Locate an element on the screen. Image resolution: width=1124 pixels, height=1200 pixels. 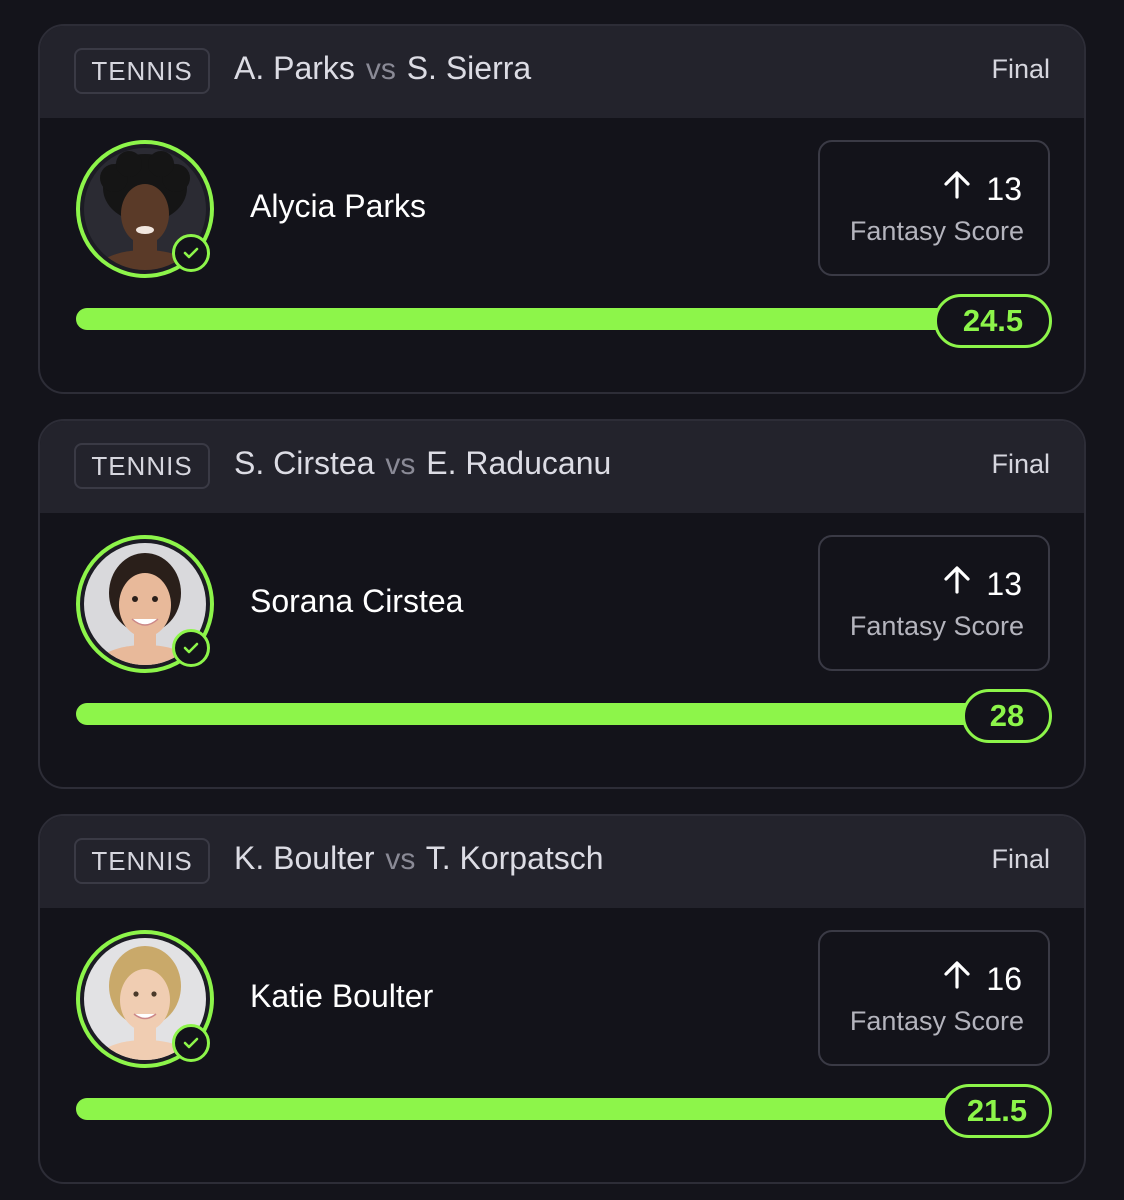
matchup: A. Parks vs S. Sierra is located at coordinates (382, 68).